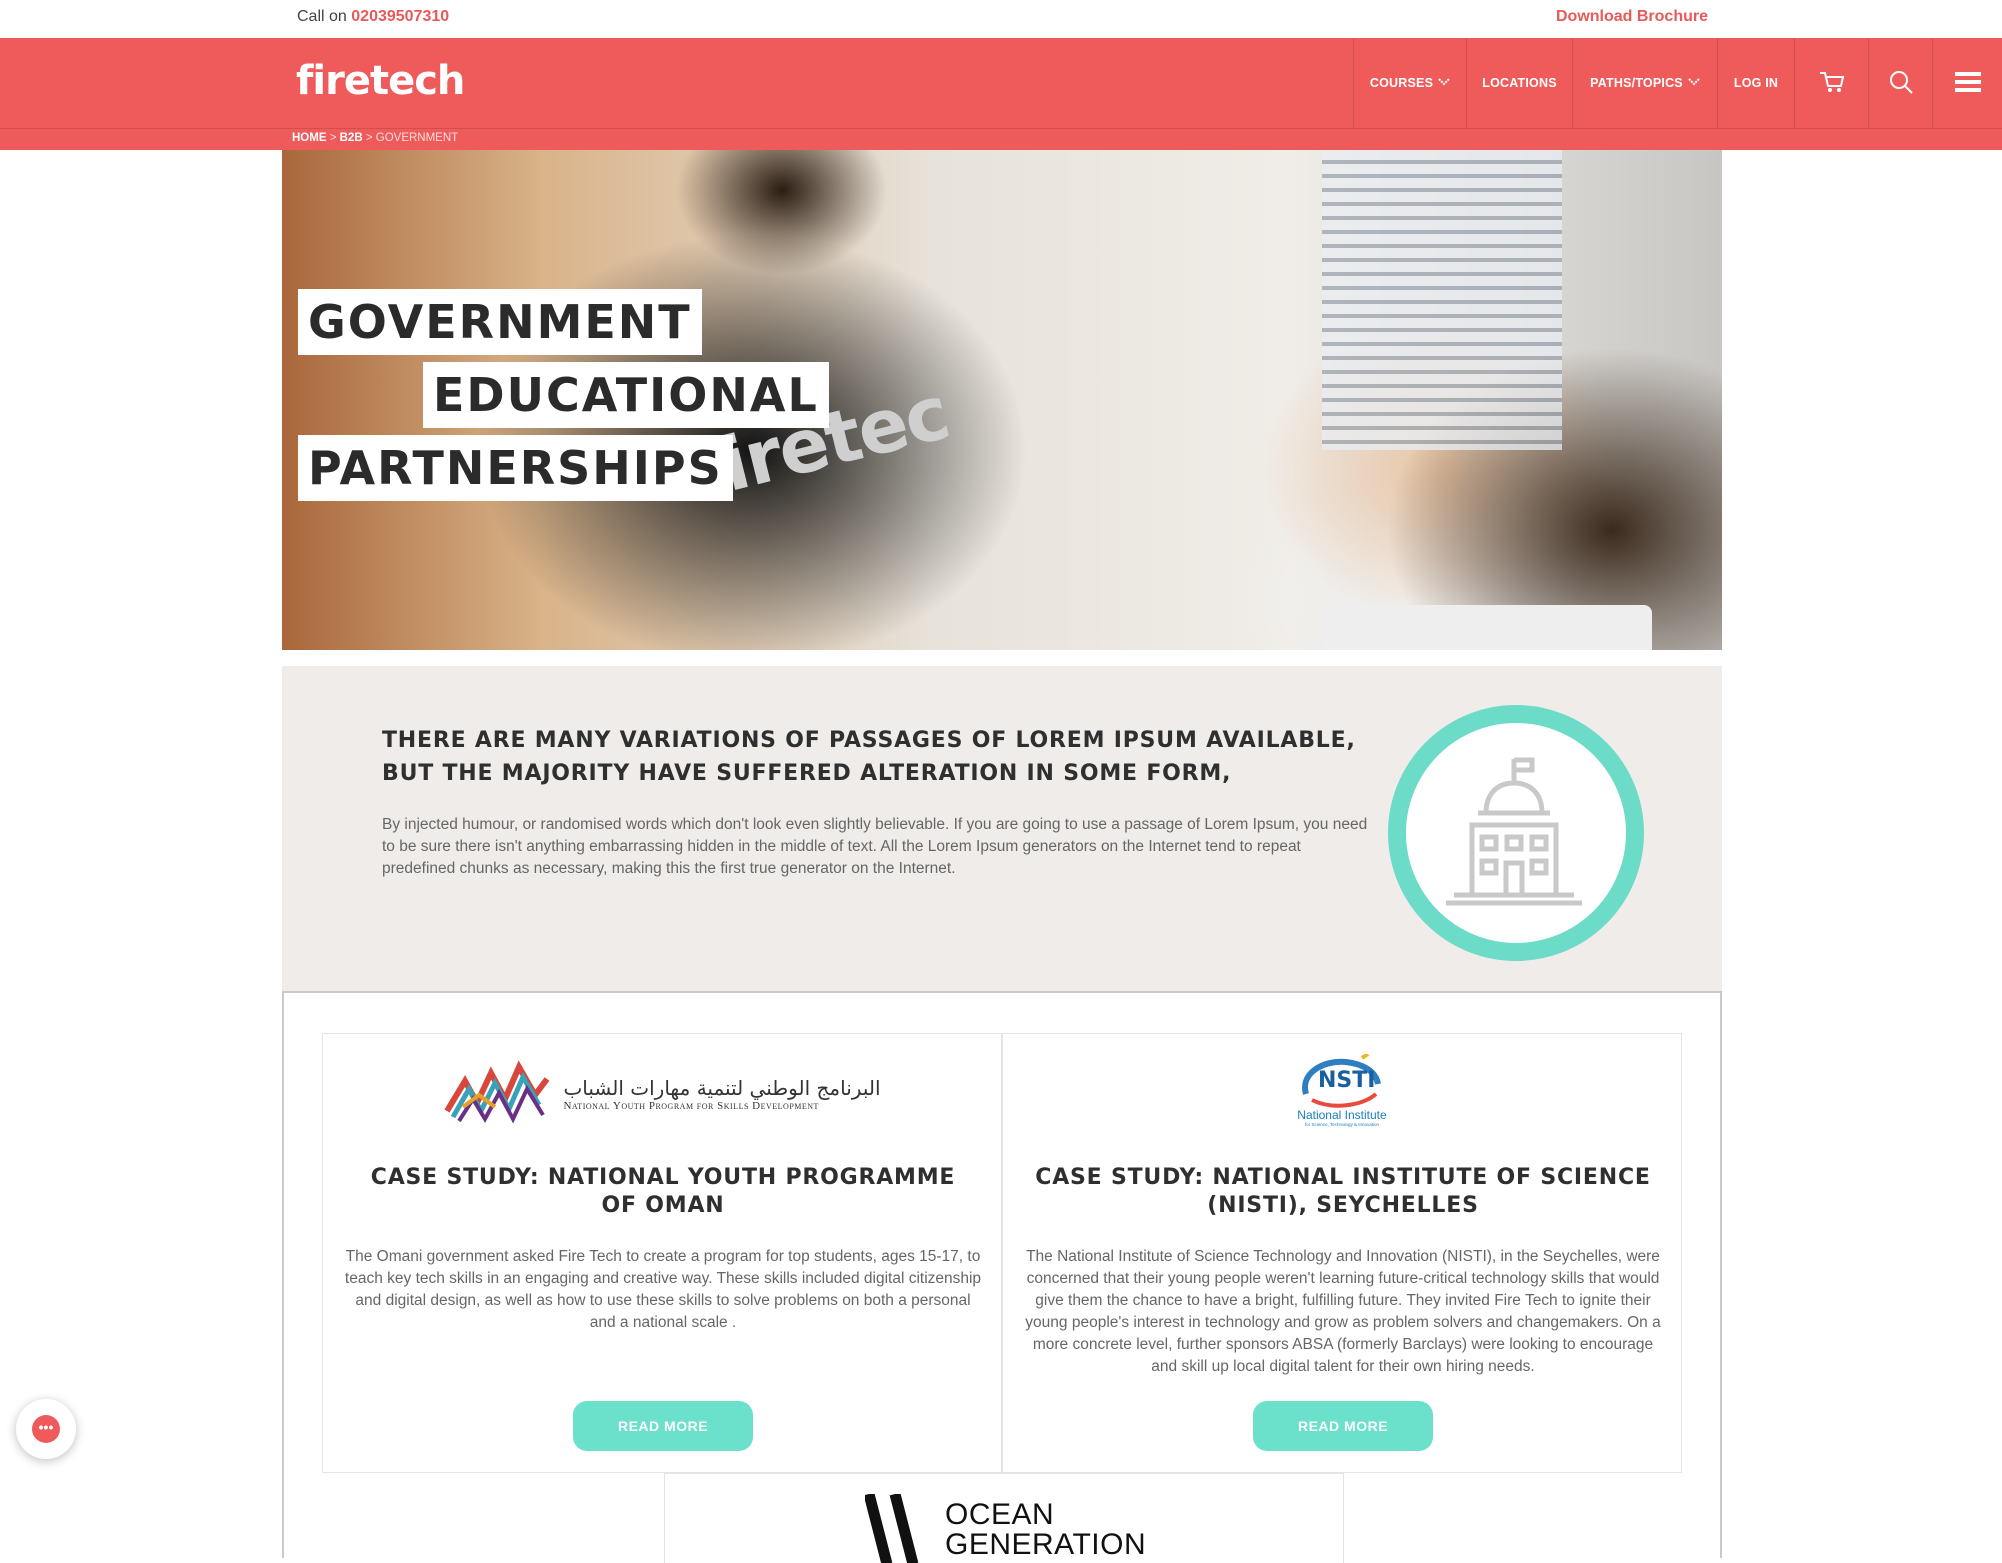 This screenshot has width=2002, height=1563. Describe the element at coordinates (722, 1088) in the screenshot. I see `nypsd-logo-arabic: البرنامج الوطني لتنمية مهارات الشباب` at that location.